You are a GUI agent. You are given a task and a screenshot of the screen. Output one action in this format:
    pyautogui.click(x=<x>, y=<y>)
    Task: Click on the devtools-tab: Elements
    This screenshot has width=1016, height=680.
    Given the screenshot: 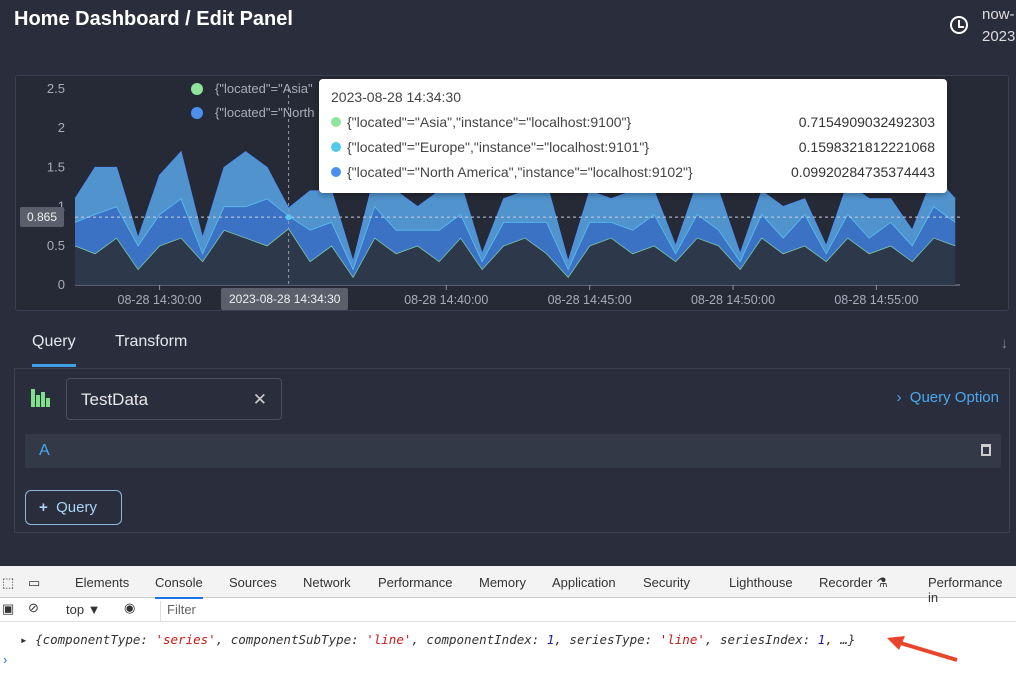 What is the action you would take?
    pyautogui.click(x=102, y=582)
    